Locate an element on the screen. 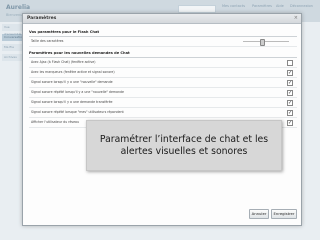  sidebar-item-conversations: Conversations is located at coordinates (13, 37).